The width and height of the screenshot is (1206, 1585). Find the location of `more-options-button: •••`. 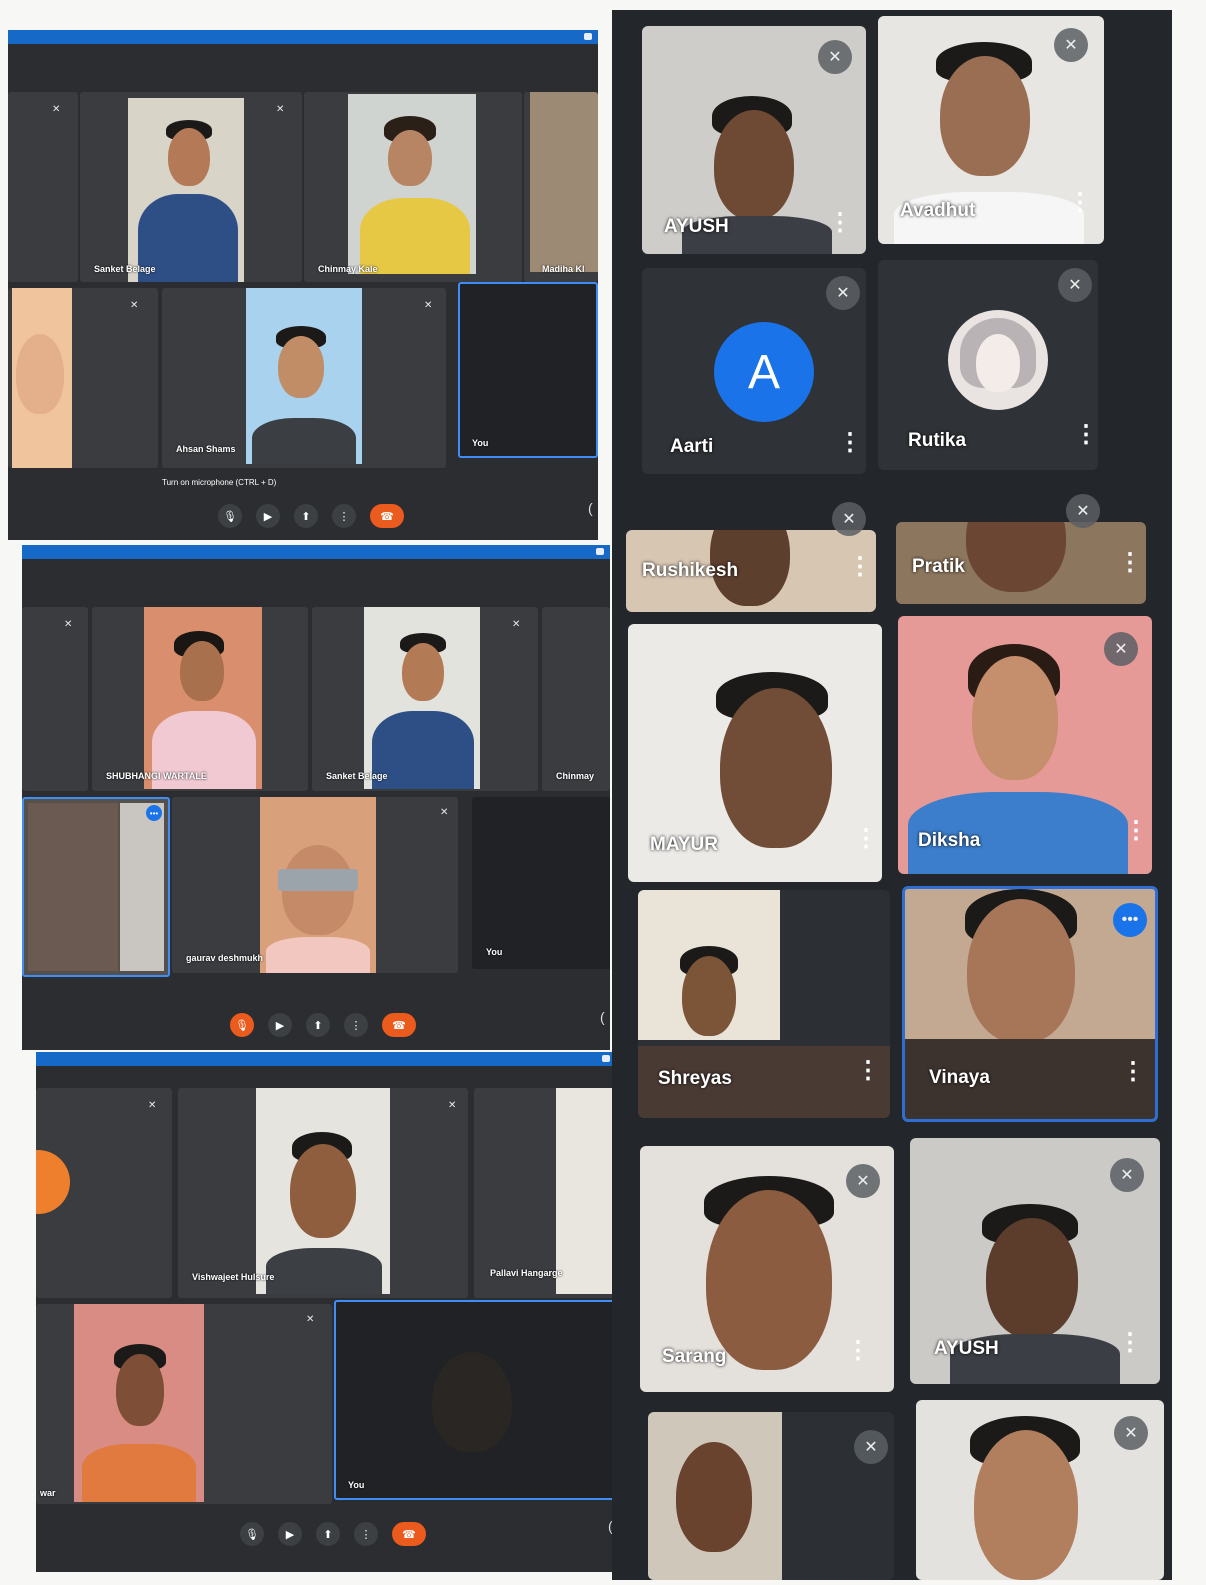

more-options-button: ••• is located at coordinates (154, 813).